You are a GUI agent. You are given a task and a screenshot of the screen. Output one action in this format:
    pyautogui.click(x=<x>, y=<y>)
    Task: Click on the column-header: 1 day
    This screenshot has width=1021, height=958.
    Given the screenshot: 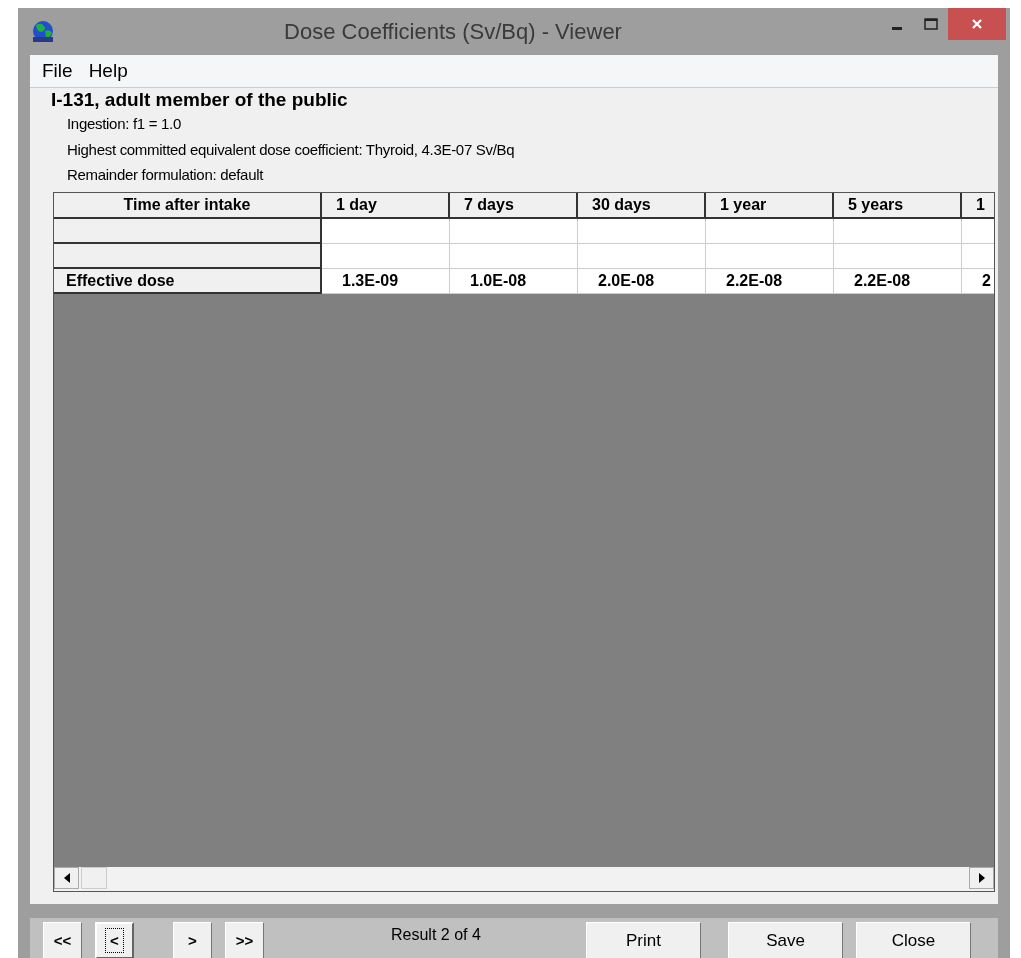 What is the action you would take?
    pyautogui.click(x=386, y=205)
    